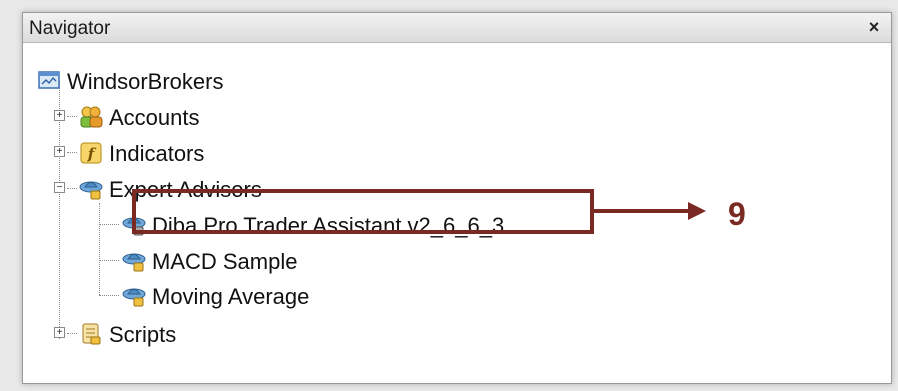 The width and height of the screenshot is (898, 391). Describe the element at coordinates (874, 27) in the screenshot. I see `close-icon: ×` at that location.